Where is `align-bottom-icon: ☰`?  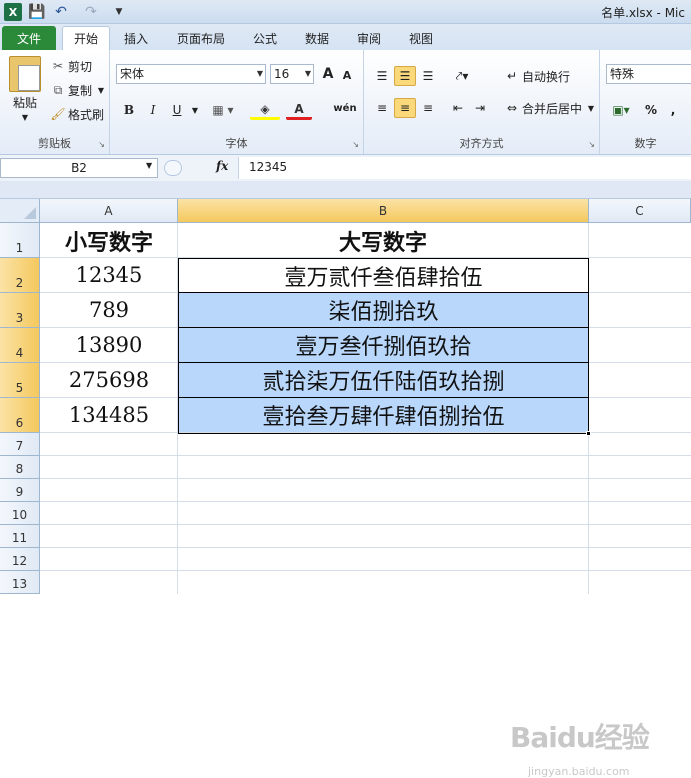
align-bottom-icon: ☰ is located at coordinates (428, 76).